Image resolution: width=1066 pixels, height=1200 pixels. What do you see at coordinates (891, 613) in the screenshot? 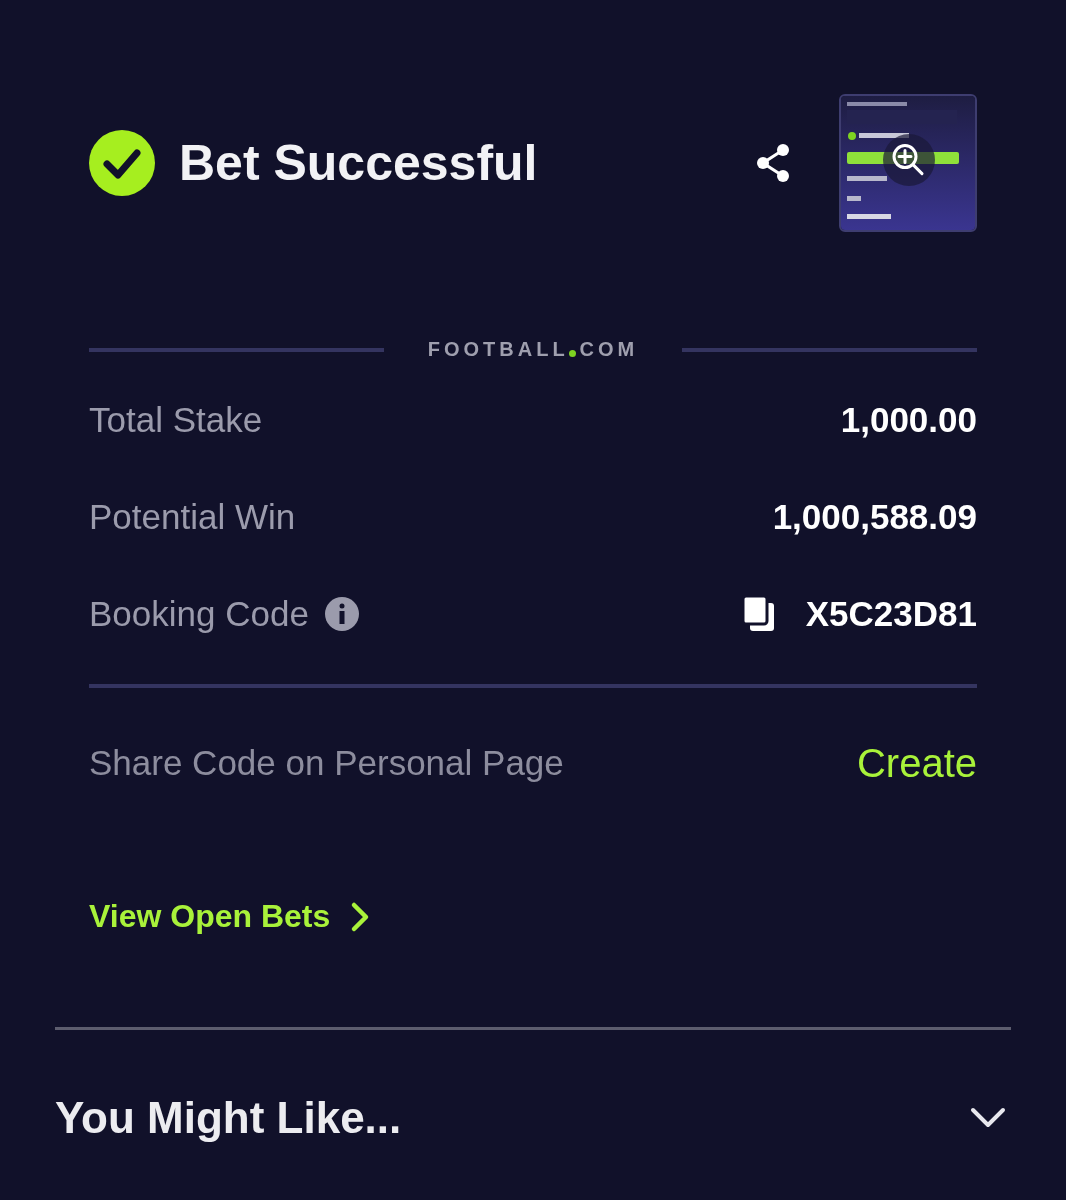
I see `detail-value: X5C23D81` at bounding box center [891, 613].